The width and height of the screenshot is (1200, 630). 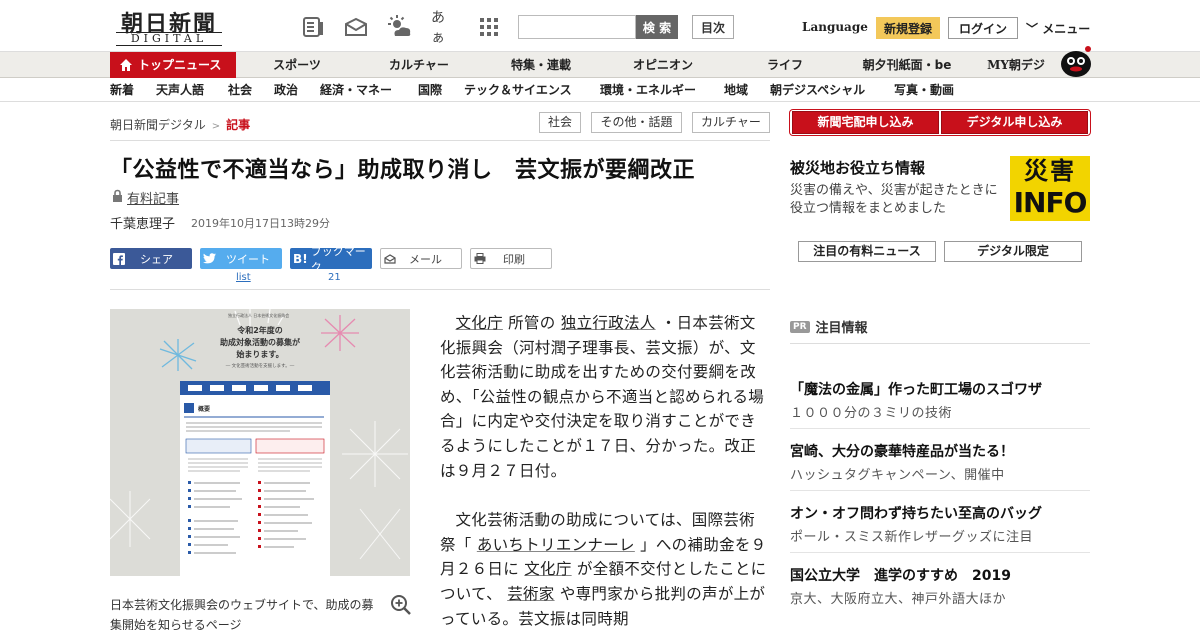 I want to click on facebook-share-label: シェア, so click(x=156, y=259).